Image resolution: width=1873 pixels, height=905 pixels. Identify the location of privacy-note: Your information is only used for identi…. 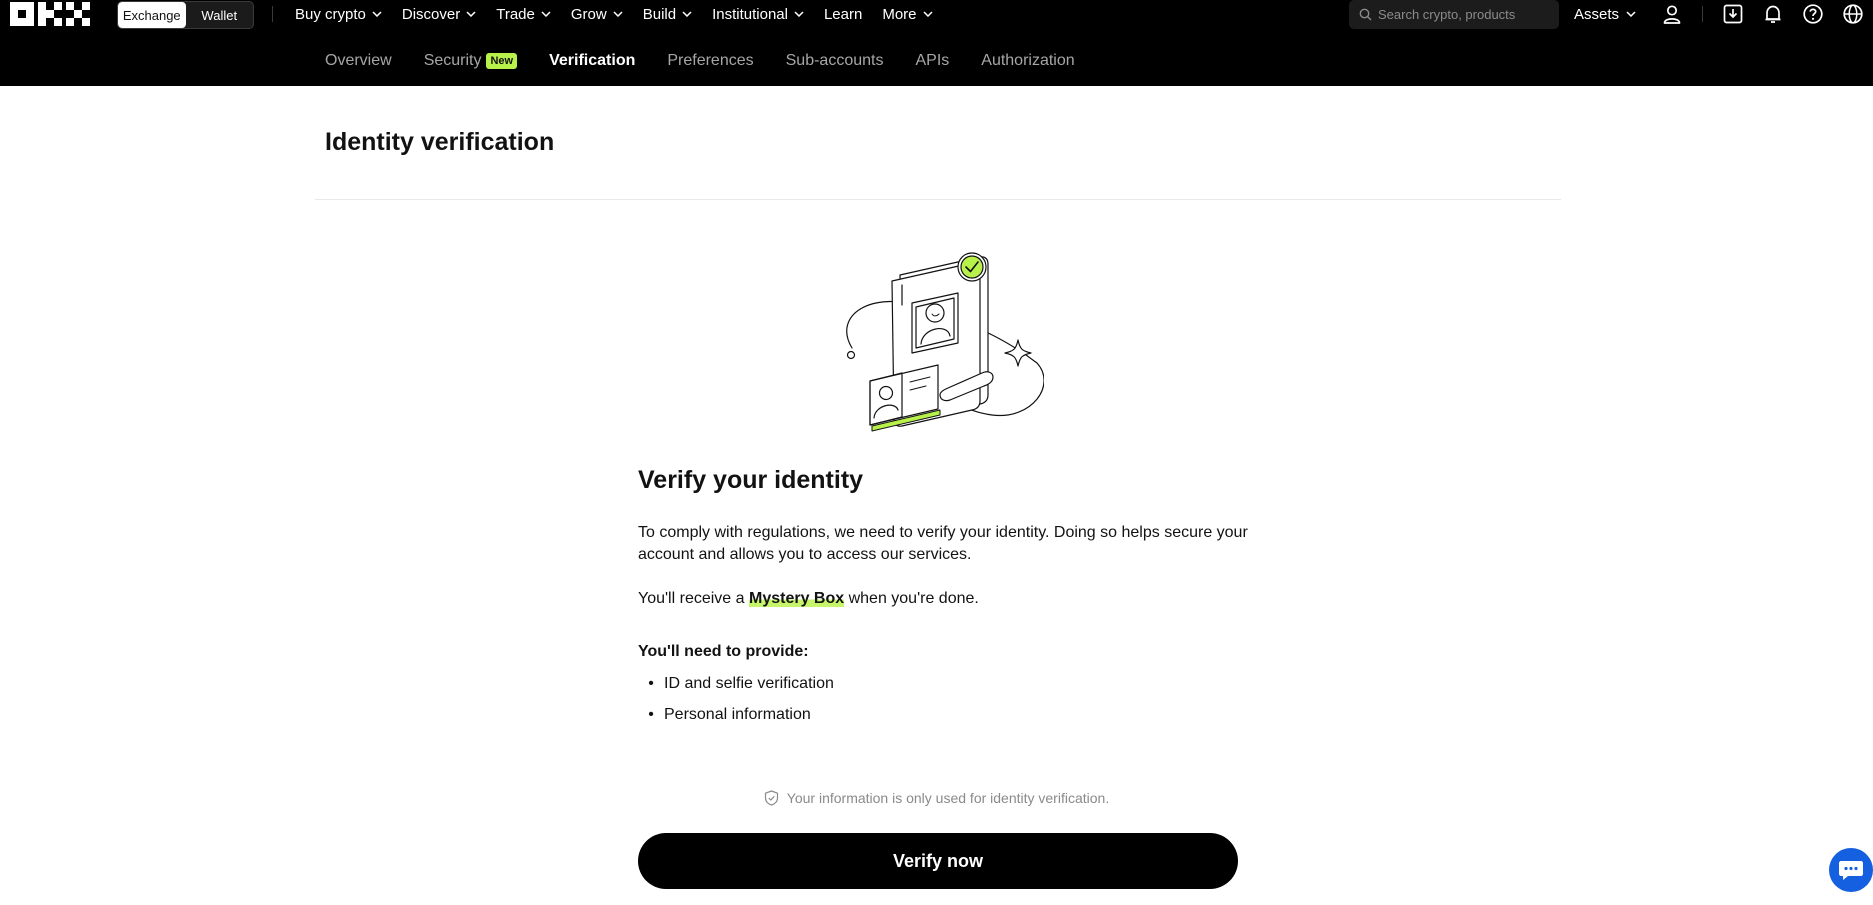
(936, 798).